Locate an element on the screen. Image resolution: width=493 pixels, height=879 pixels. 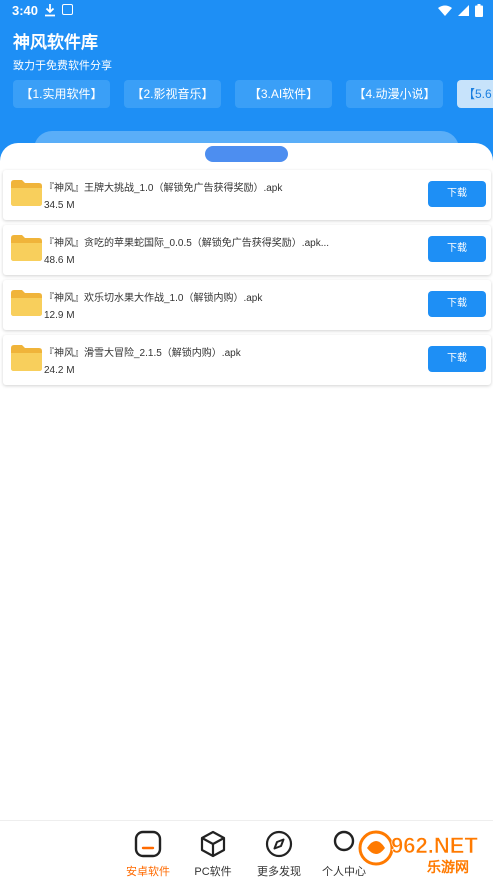
watermark-text: 962.NET is located at coordinates (434, 845).